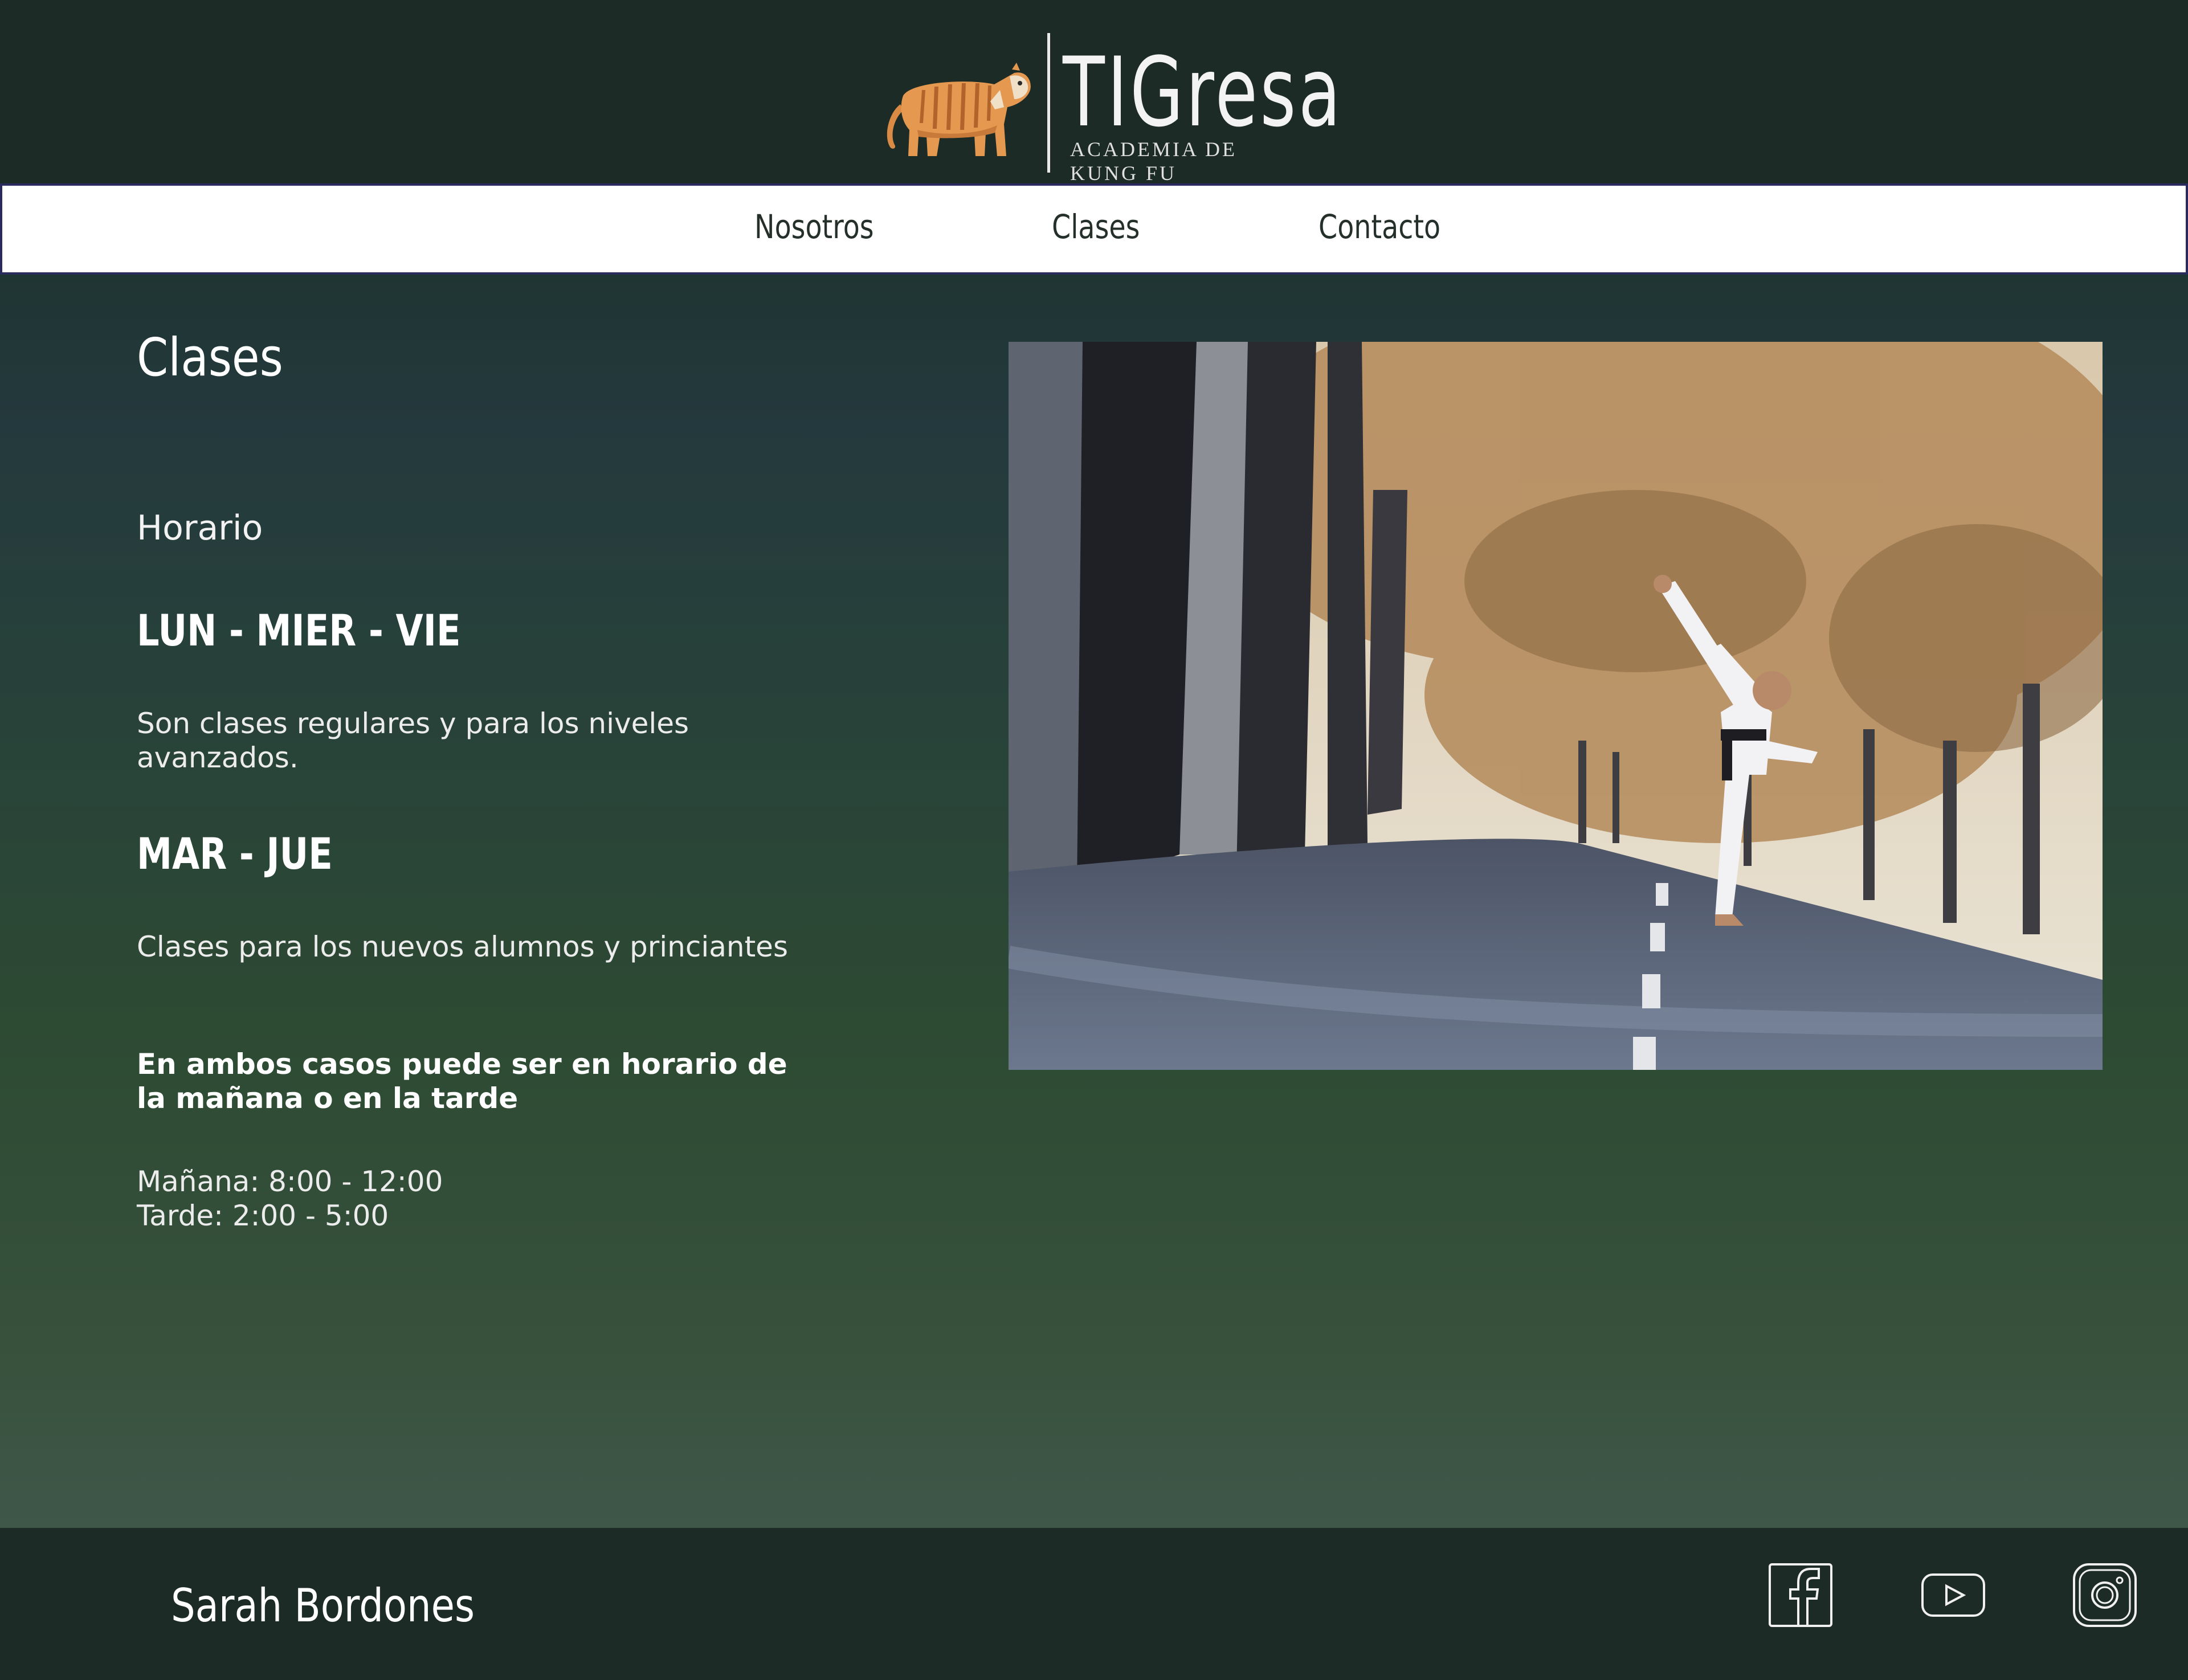  What do you see at coordinates (290, 1181) in the screenshot?
I see `hours-morning: Mañana: 8:00 - 12:00` at bounding box center [290, 1181].